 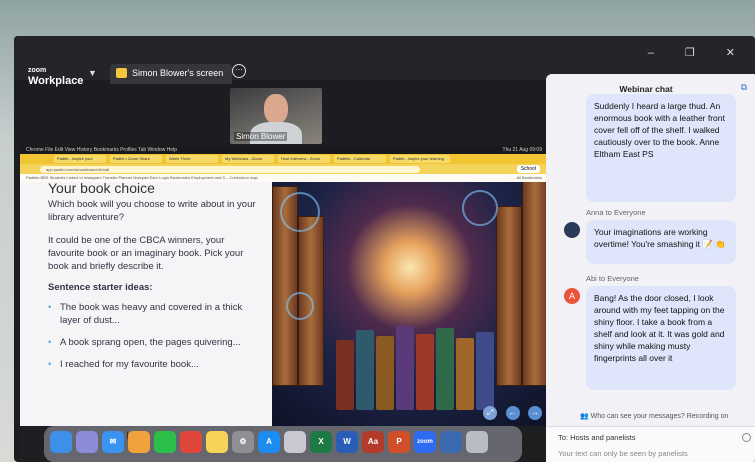 I want to click on fullscreen-icon: ⤢, so click(x=490, y=413).